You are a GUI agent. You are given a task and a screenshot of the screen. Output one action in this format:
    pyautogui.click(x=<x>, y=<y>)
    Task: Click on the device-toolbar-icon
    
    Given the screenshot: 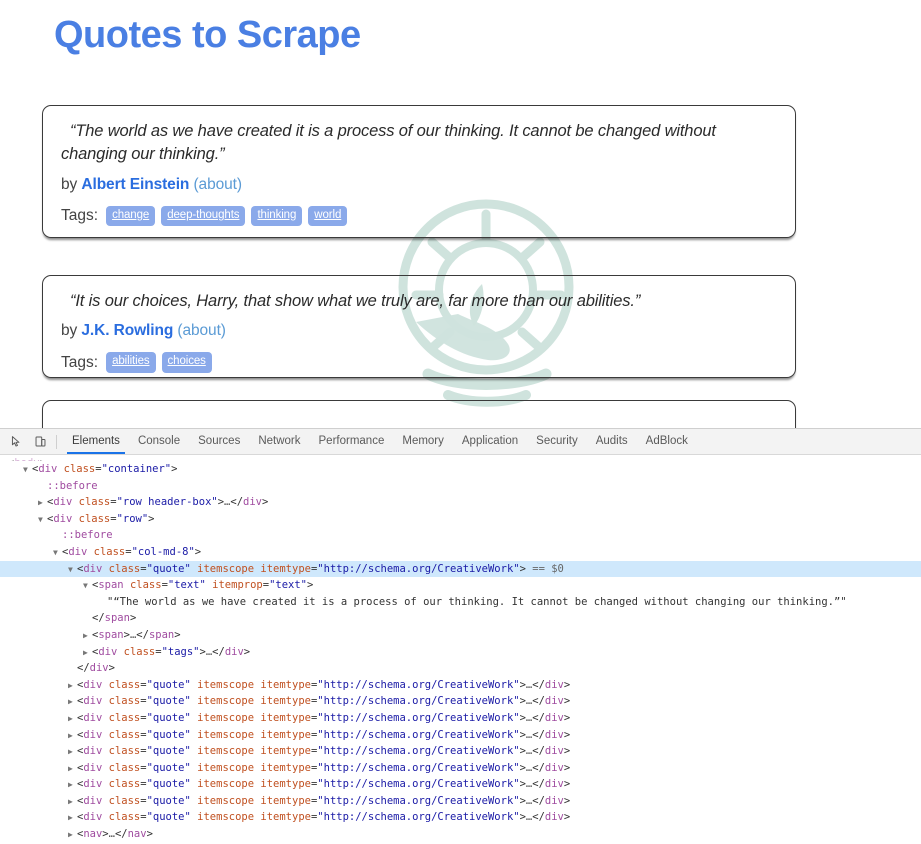 What is the action you would take?
    pyautogui.click(x=40, y=442)
    